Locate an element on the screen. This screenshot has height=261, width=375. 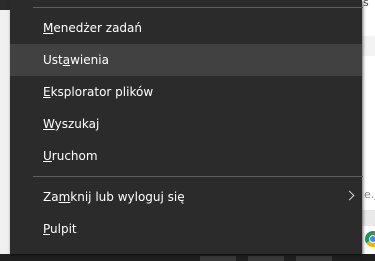
menu-item-run: Uruchom is located at coordinates (186, 156).